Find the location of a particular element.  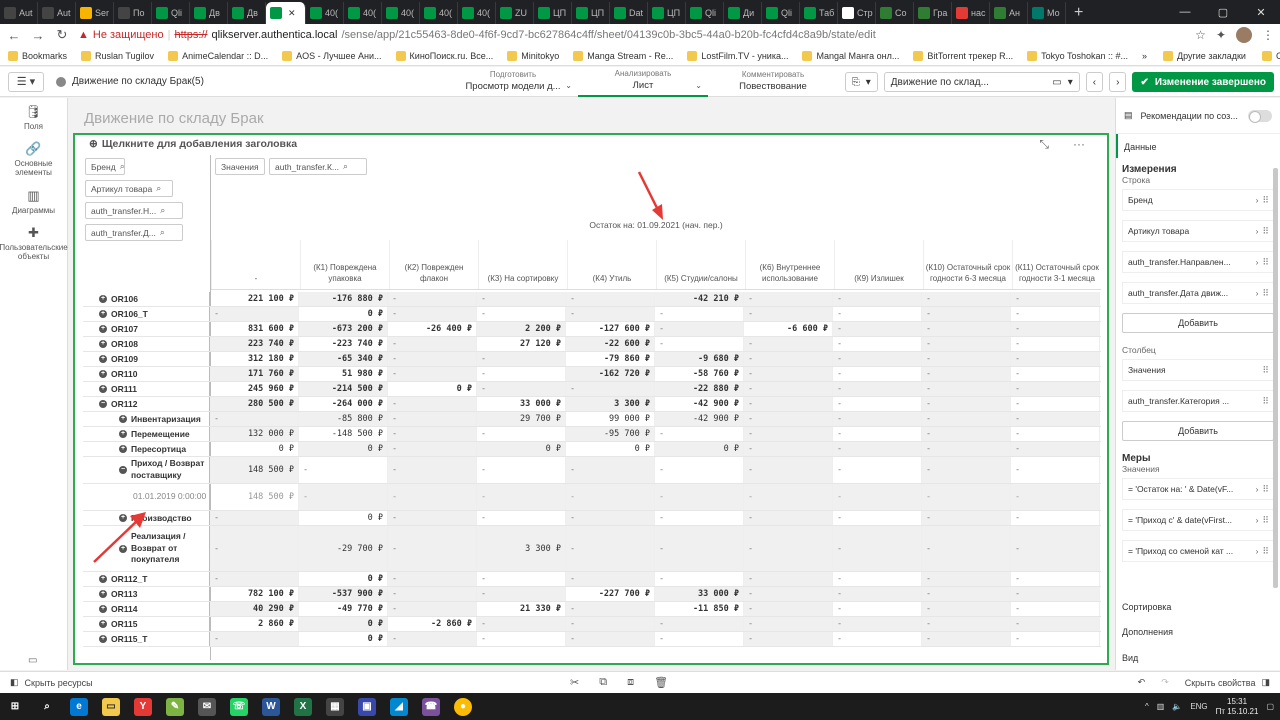

next-sheet-button: › is located at coordinates (1118, 82).